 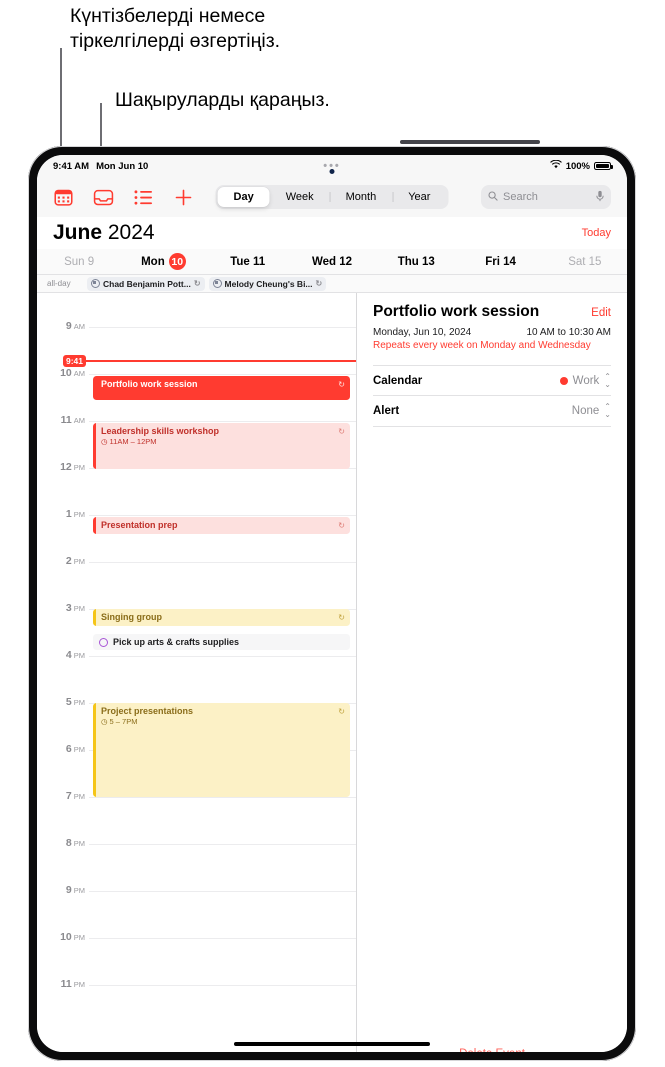 I want to click on calendar-value: Work, so click(x=586, y=380).